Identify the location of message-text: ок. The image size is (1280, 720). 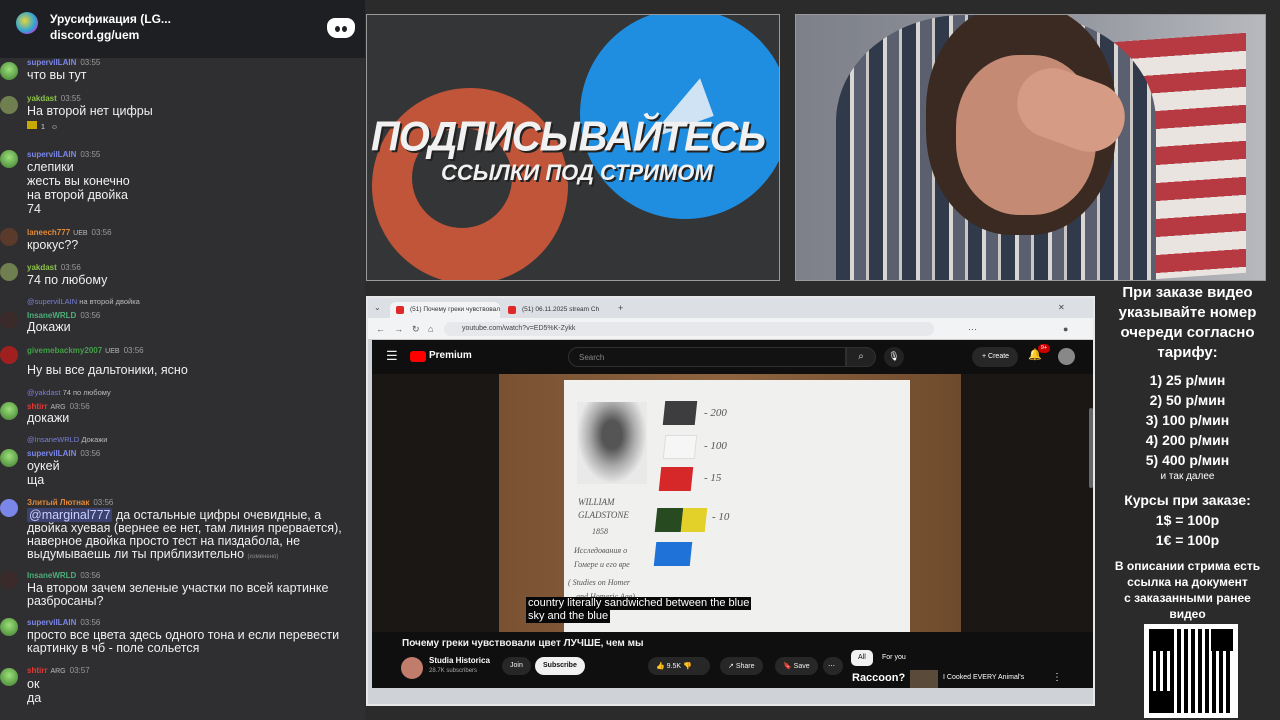
(33, 684).